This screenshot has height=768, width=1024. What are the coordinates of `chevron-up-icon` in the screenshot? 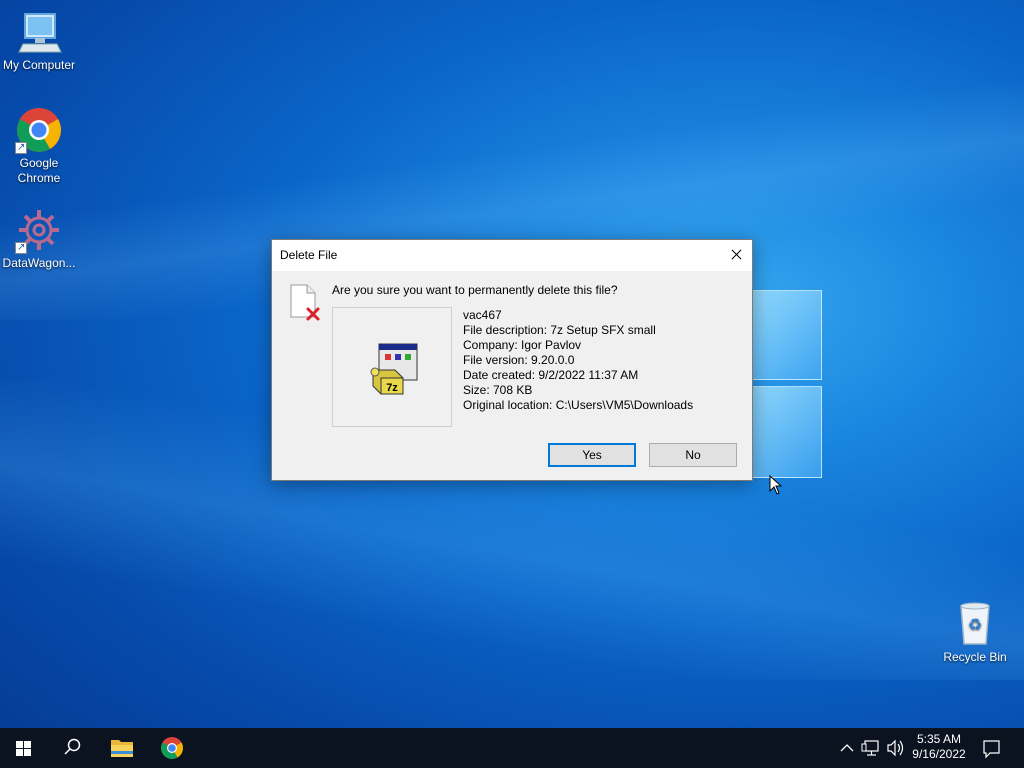 It's located at (847, 748).